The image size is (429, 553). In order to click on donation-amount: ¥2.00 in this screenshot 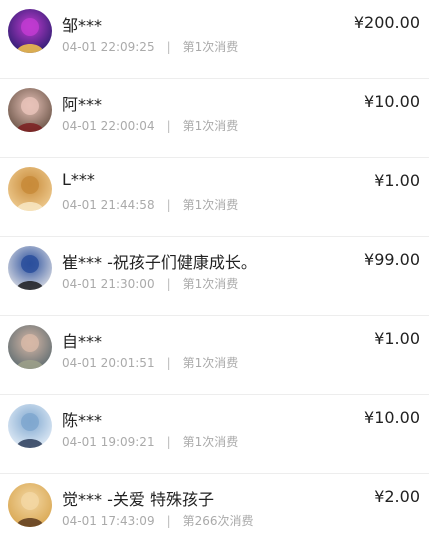, I will do `click(397, 496)`.